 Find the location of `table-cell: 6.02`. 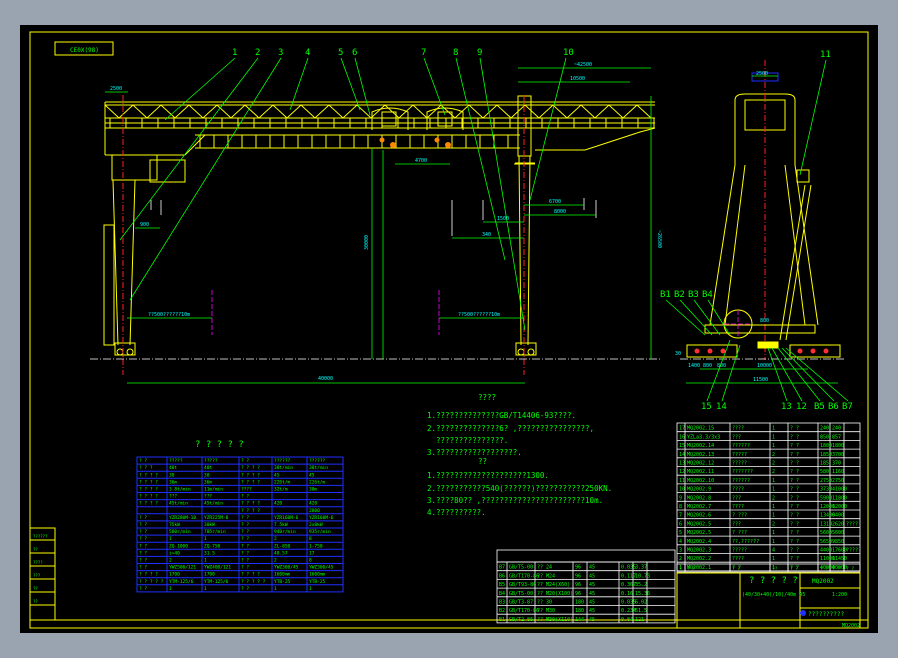

table-cell: 6.02 is located at coordinates (641, 603).